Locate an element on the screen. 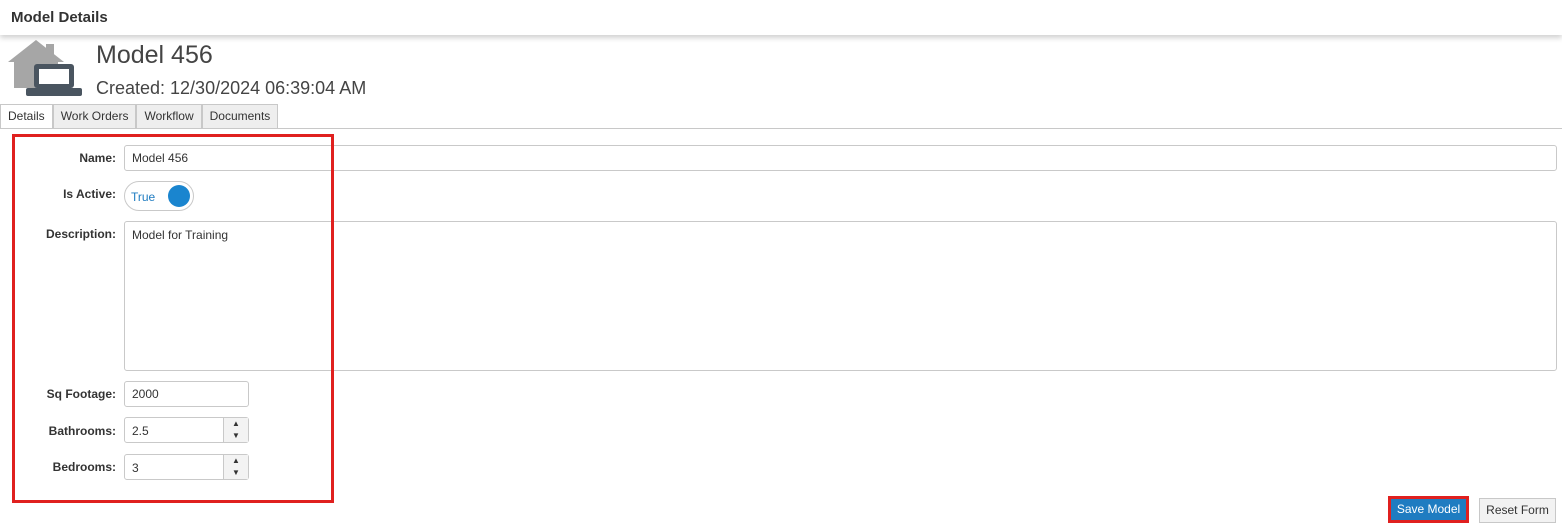  toggle-state-text: True is located at coordinates (143, 197).